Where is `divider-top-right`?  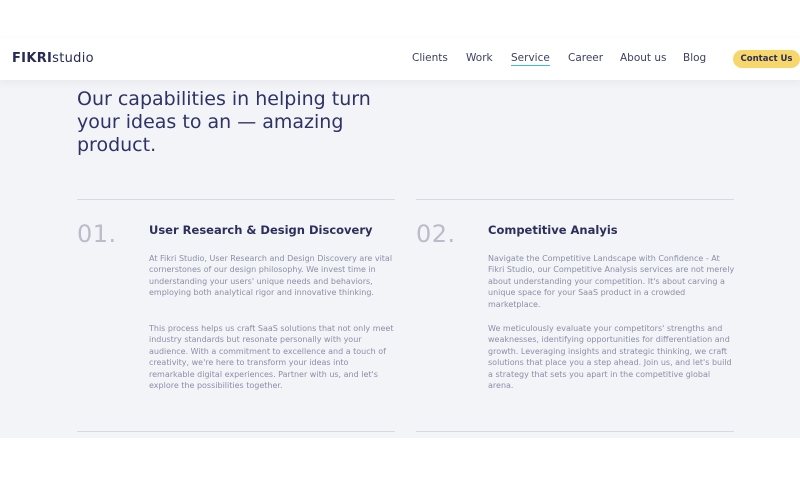
divider-top-right is located at coordinates (575, 199).